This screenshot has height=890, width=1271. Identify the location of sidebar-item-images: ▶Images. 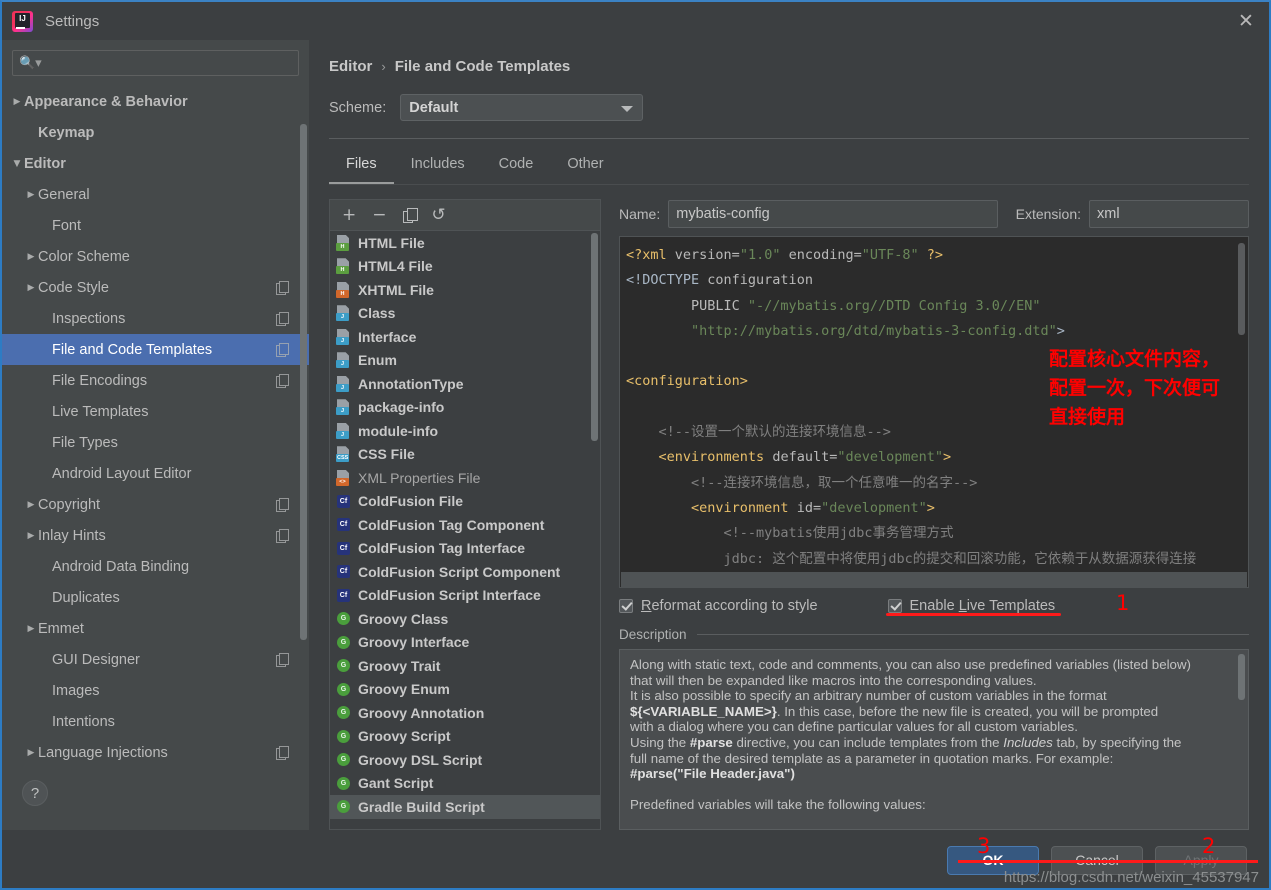
(155, 690).